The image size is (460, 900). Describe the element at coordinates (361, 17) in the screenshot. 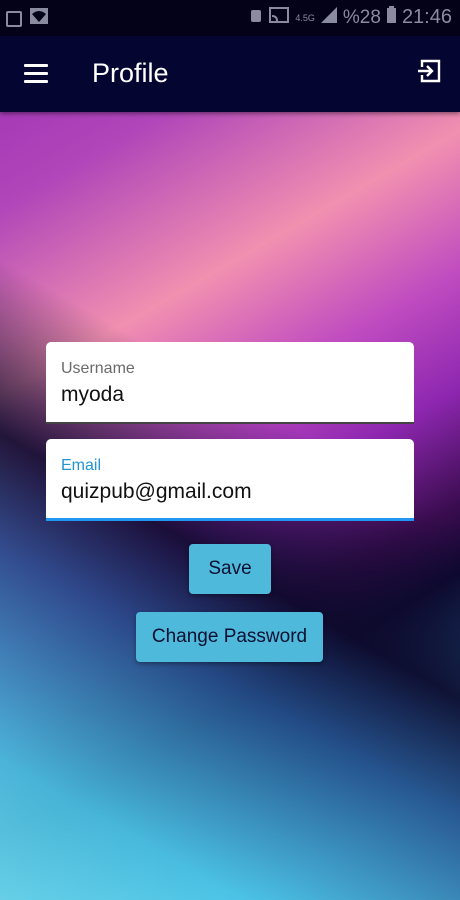

I see `battery-percent: %28` at that location.